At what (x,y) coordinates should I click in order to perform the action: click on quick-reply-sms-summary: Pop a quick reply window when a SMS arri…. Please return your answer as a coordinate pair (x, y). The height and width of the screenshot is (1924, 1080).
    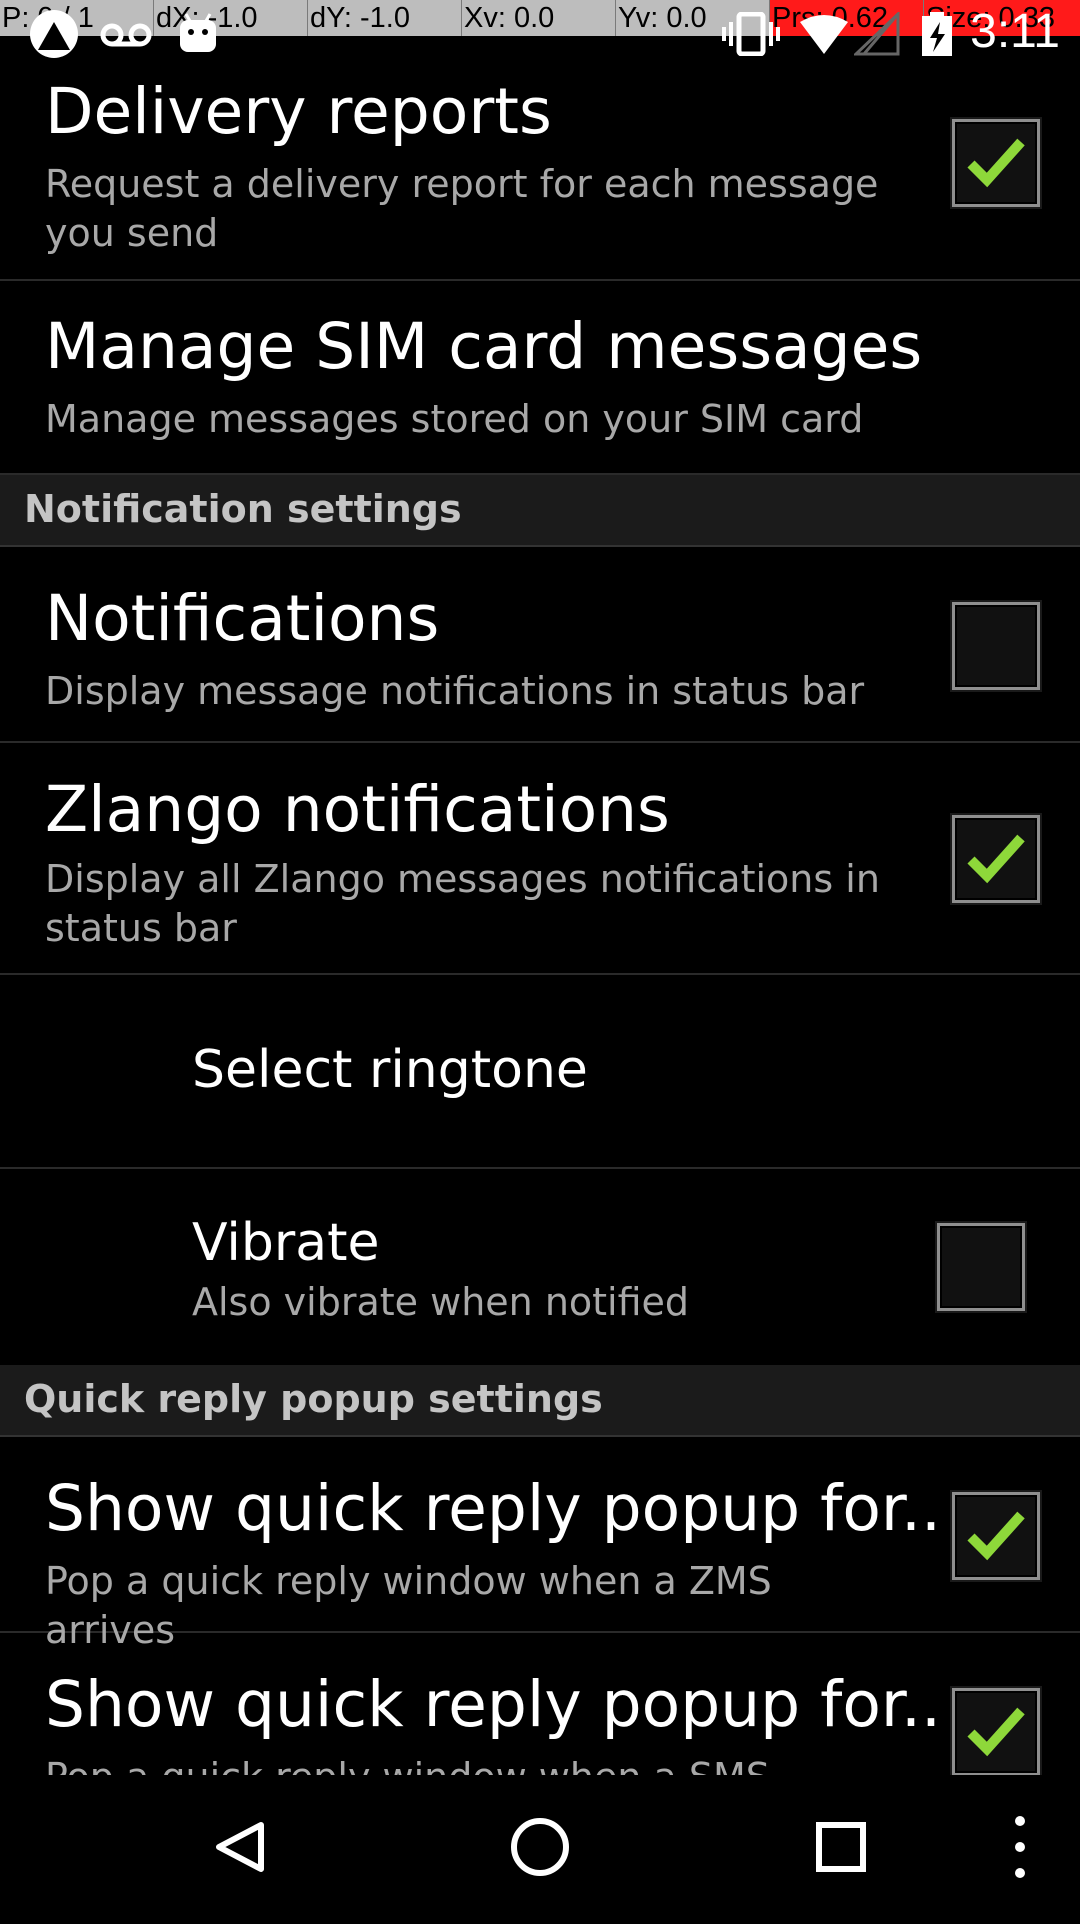
    Looking at the image, I should click on (465, 1764).